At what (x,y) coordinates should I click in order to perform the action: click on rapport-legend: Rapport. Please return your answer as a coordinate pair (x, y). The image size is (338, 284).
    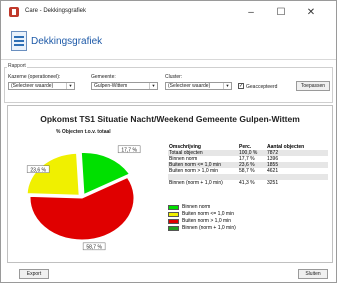
    Looking at the image, I should click on (17, 66).